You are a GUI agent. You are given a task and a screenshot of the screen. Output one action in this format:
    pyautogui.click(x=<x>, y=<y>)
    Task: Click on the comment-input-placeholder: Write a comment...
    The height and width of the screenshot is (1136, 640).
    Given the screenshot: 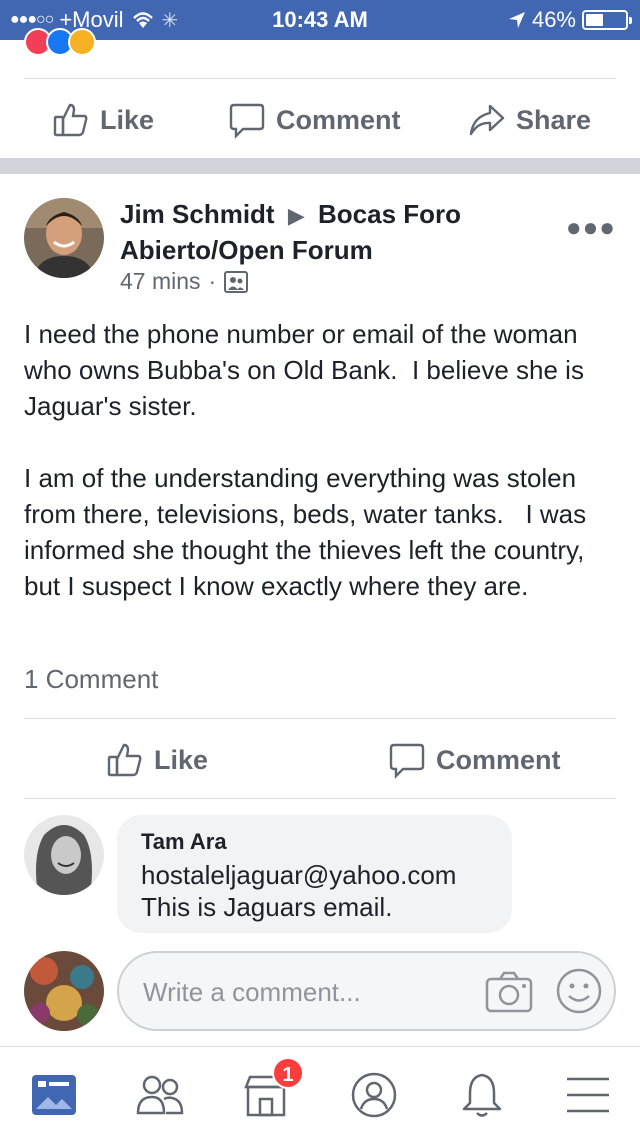 What is the action you would take?
    pyautogui.click(x=252, y=992)
    